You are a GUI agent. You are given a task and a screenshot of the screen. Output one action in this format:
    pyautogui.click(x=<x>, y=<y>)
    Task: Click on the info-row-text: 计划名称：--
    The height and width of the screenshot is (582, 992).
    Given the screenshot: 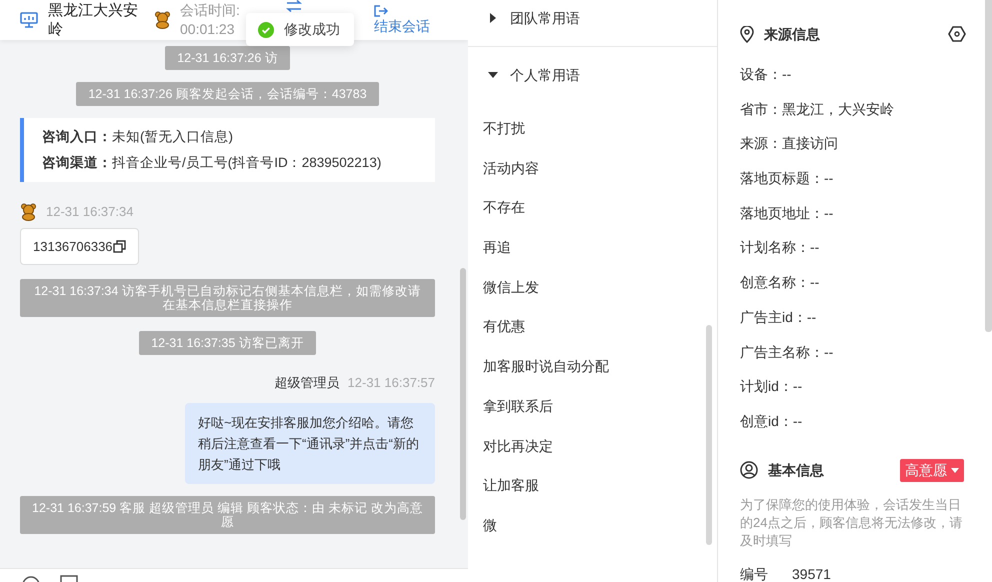 What is the action you would take?
    pyautogui.click(x=780, y=247)
    